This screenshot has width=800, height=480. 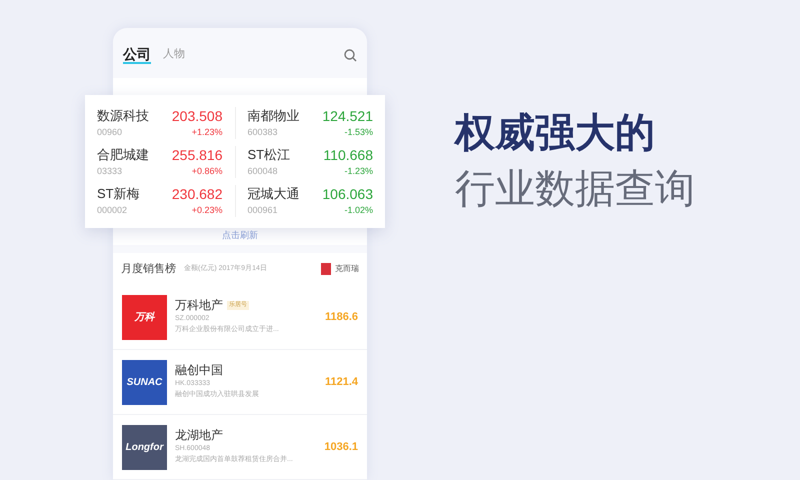 I want to click on stock-name: 合肥城建, so click(x=123, y=155).